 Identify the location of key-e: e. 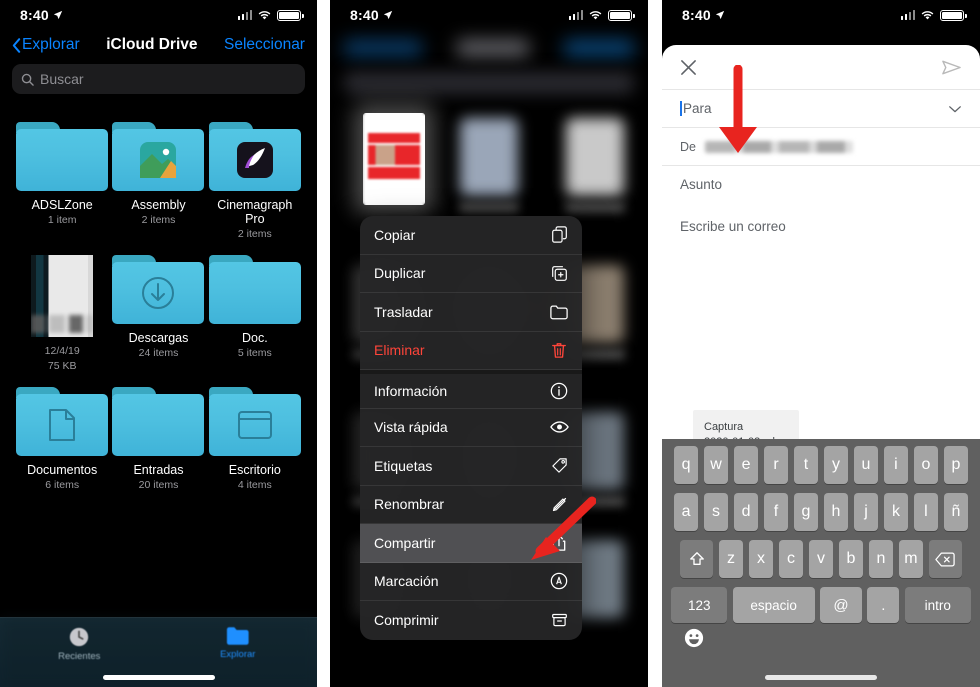
(746, 465).